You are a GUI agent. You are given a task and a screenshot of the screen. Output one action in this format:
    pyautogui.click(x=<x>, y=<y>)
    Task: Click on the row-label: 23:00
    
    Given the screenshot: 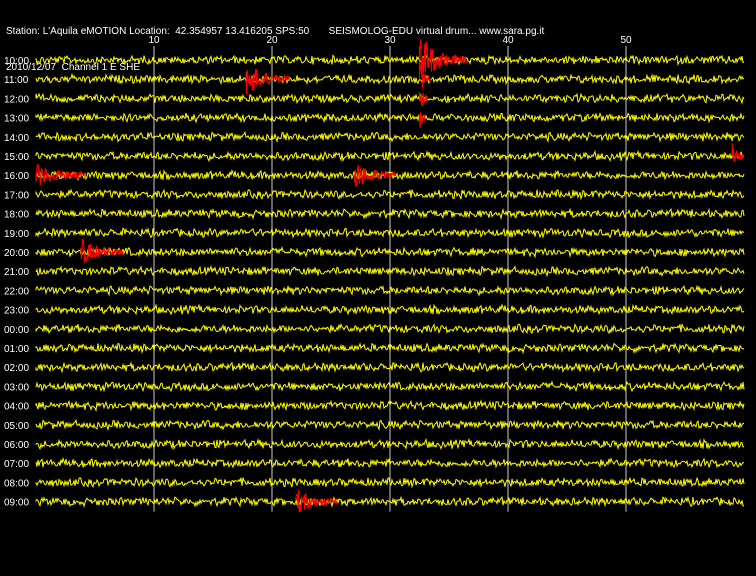 What is the action you would take?
    pyautogui.click(x=16, y=311)
    